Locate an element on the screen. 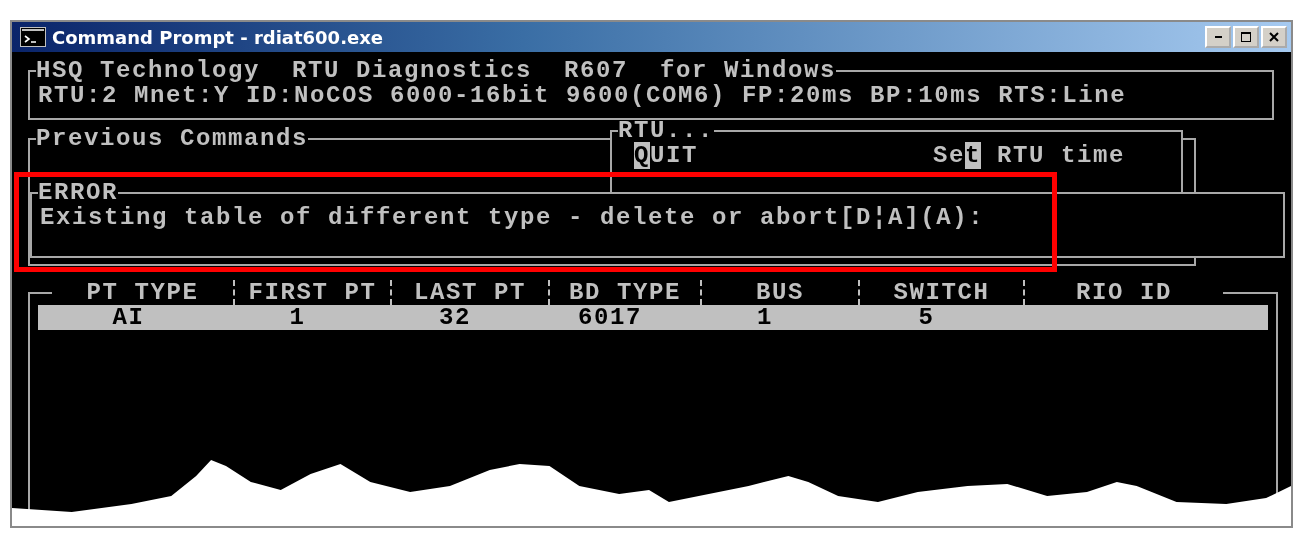 The height and width of the screenshot is (542, 1301). panel-title: Previous Commands is located at coordinates (172, 138).